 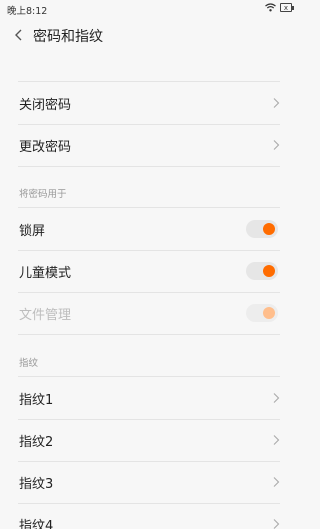 I want to click on row-label: 锁屏, so click(x=32, y=231).